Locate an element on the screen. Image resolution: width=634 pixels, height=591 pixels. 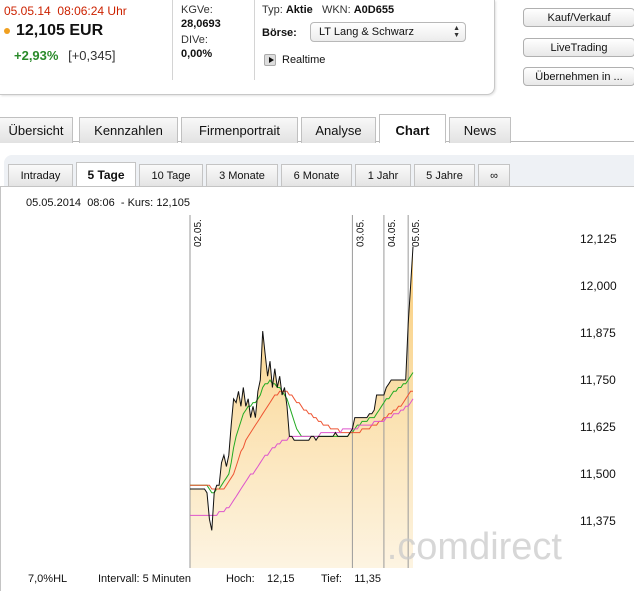
day-label: 02.05. is located at coordinates (198, 233).